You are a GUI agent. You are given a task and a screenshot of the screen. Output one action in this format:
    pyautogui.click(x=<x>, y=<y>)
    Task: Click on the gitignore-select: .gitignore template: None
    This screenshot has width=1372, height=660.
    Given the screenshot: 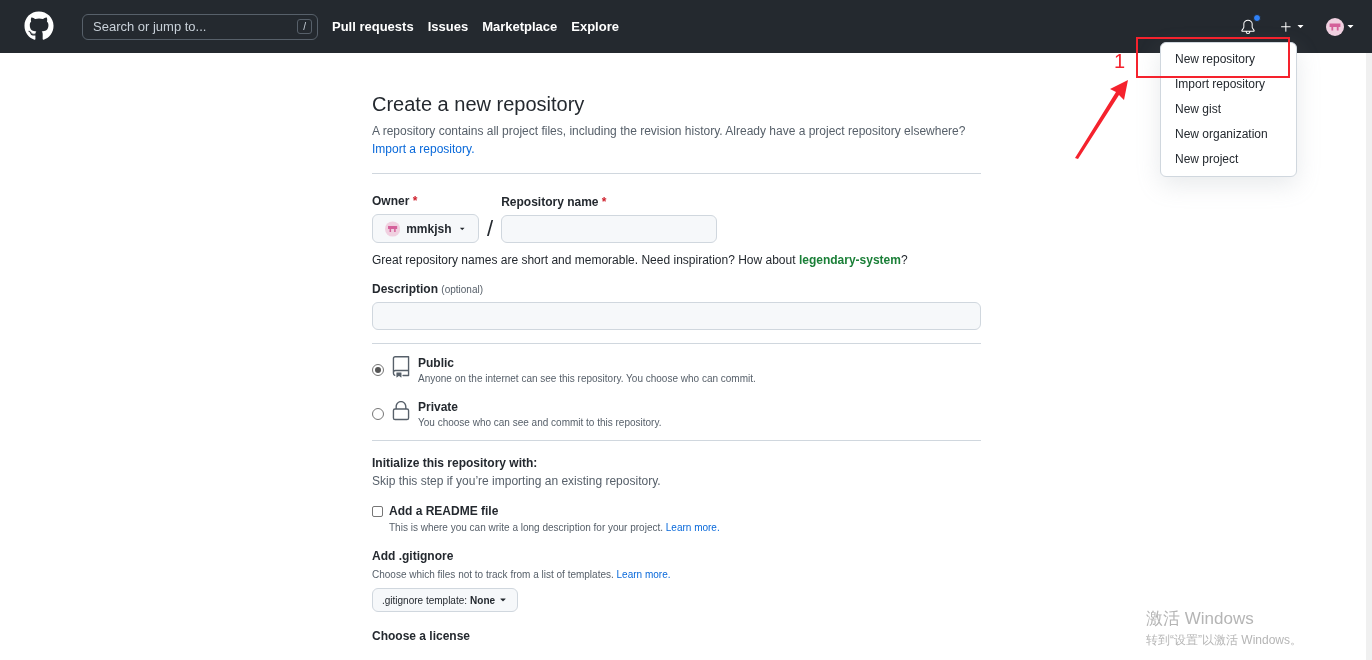 What is the action you would take?
    pyautogui.click(x=445, y=600)
    